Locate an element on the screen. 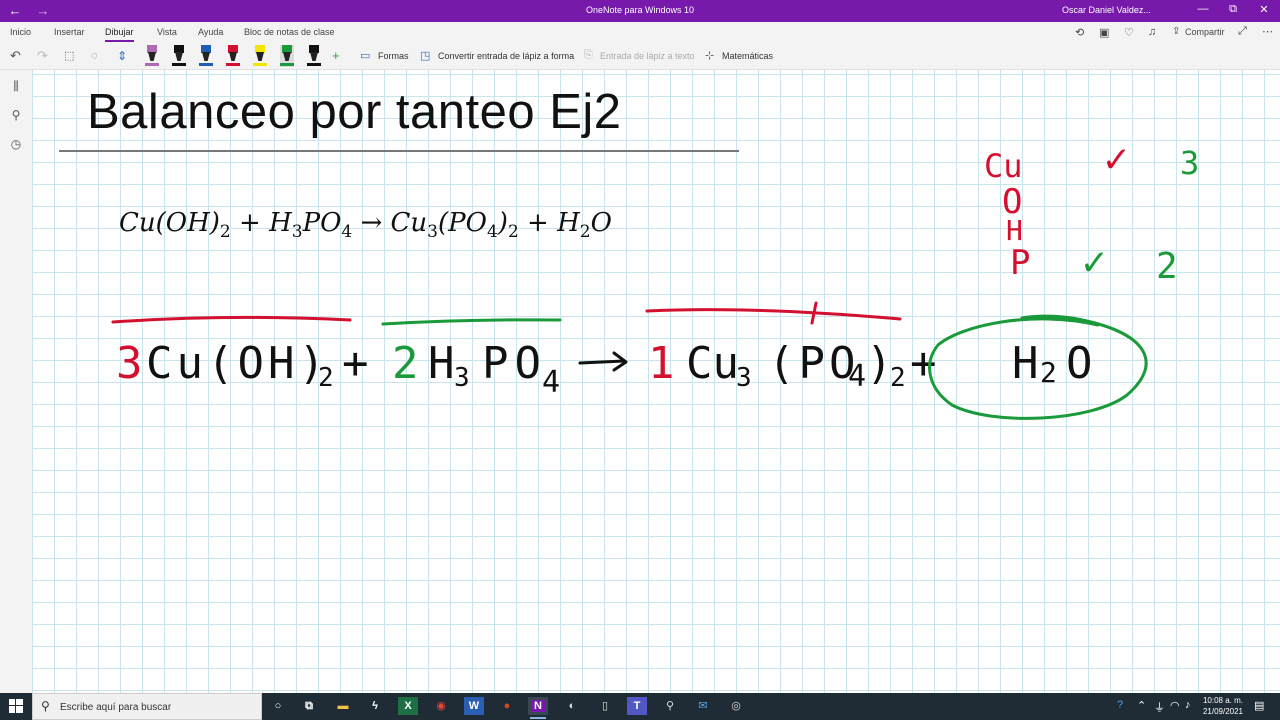 The image size is (1280, 720). insert-space-icon: ⇕ is located at coordinates (122, 56).